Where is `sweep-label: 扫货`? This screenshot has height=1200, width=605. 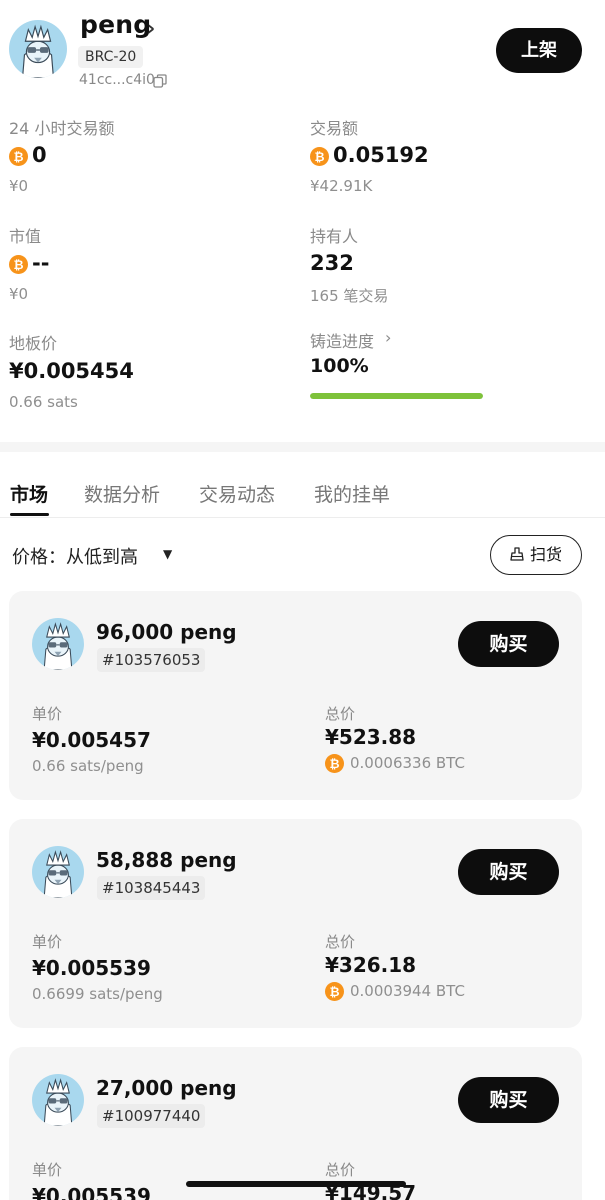 sweep-label: 扫货 is located at coordinates (545, 554).